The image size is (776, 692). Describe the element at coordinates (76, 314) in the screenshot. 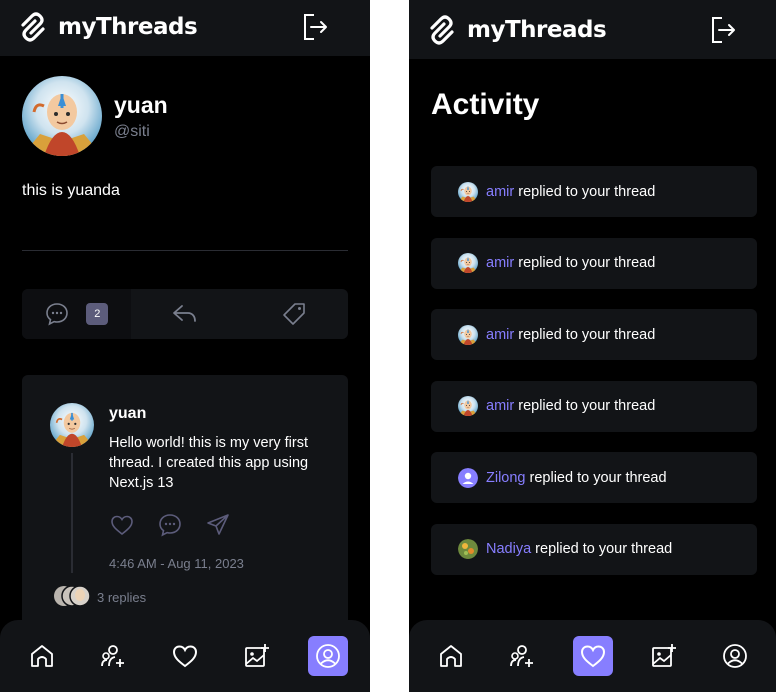

I see `tab-threads: 2` at that location.